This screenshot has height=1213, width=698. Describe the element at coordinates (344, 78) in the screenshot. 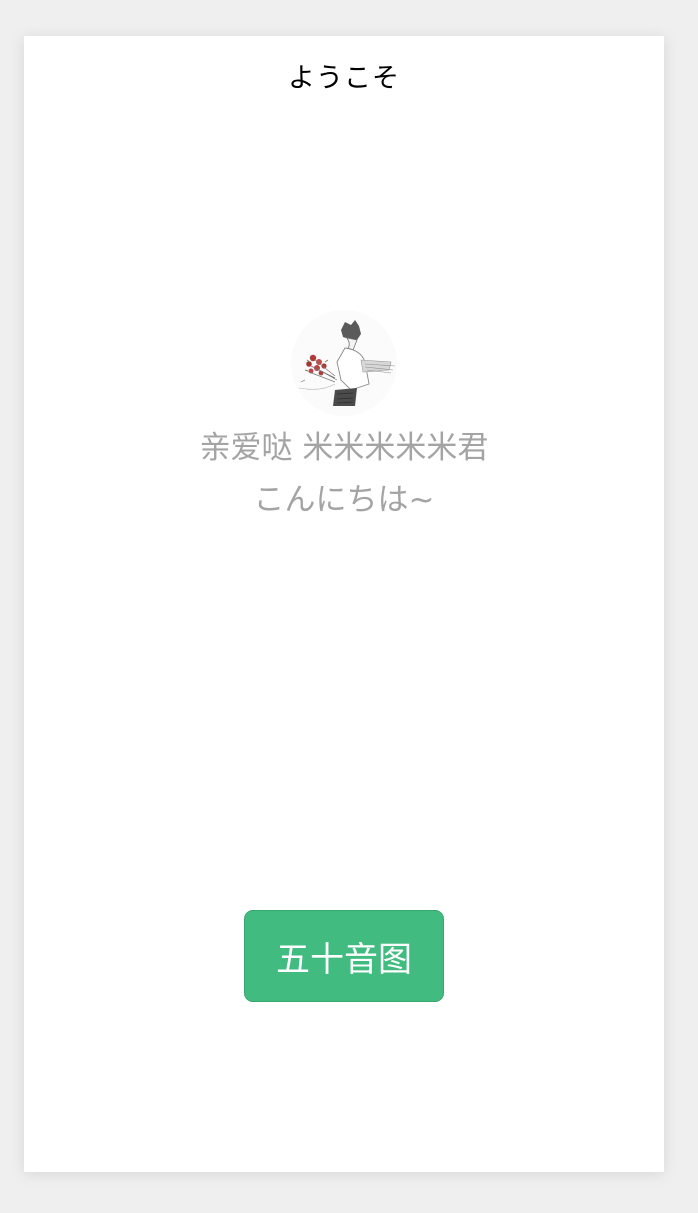

I see `page-title: ようこそ` at that location.